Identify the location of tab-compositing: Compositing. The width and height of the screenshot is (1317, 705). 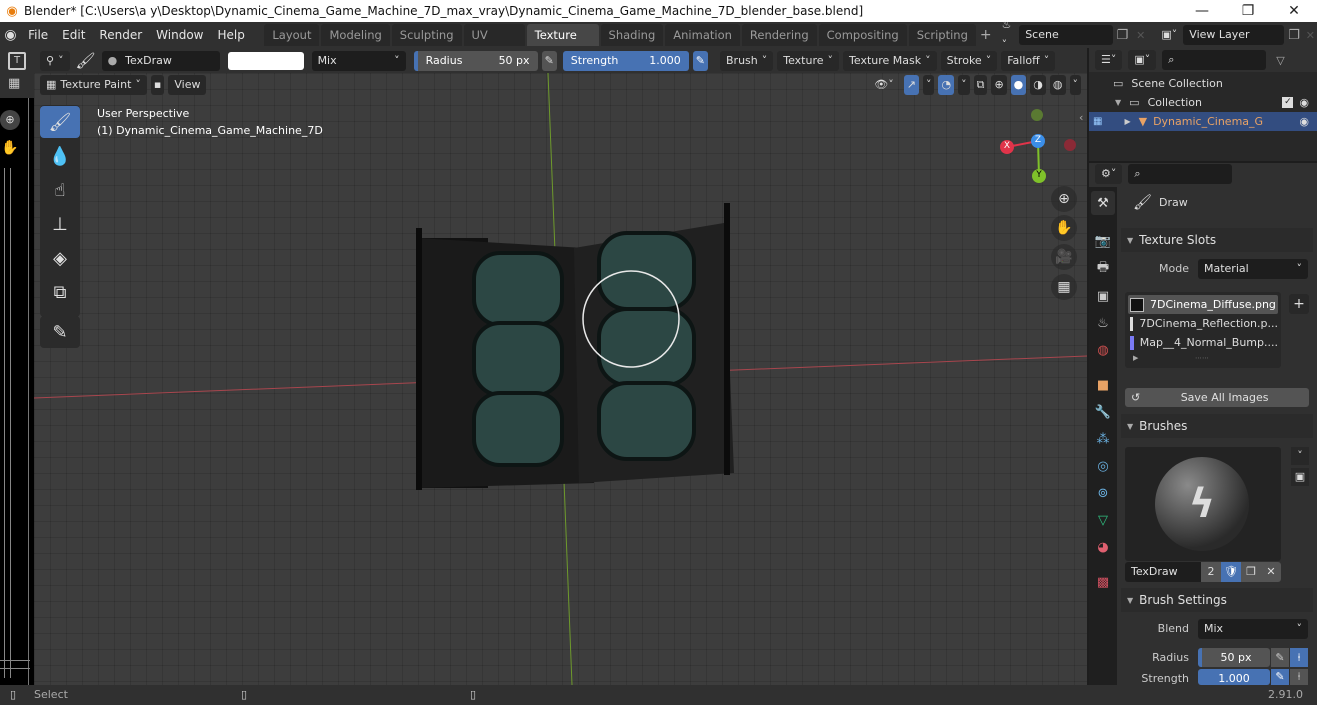
(862, 35).